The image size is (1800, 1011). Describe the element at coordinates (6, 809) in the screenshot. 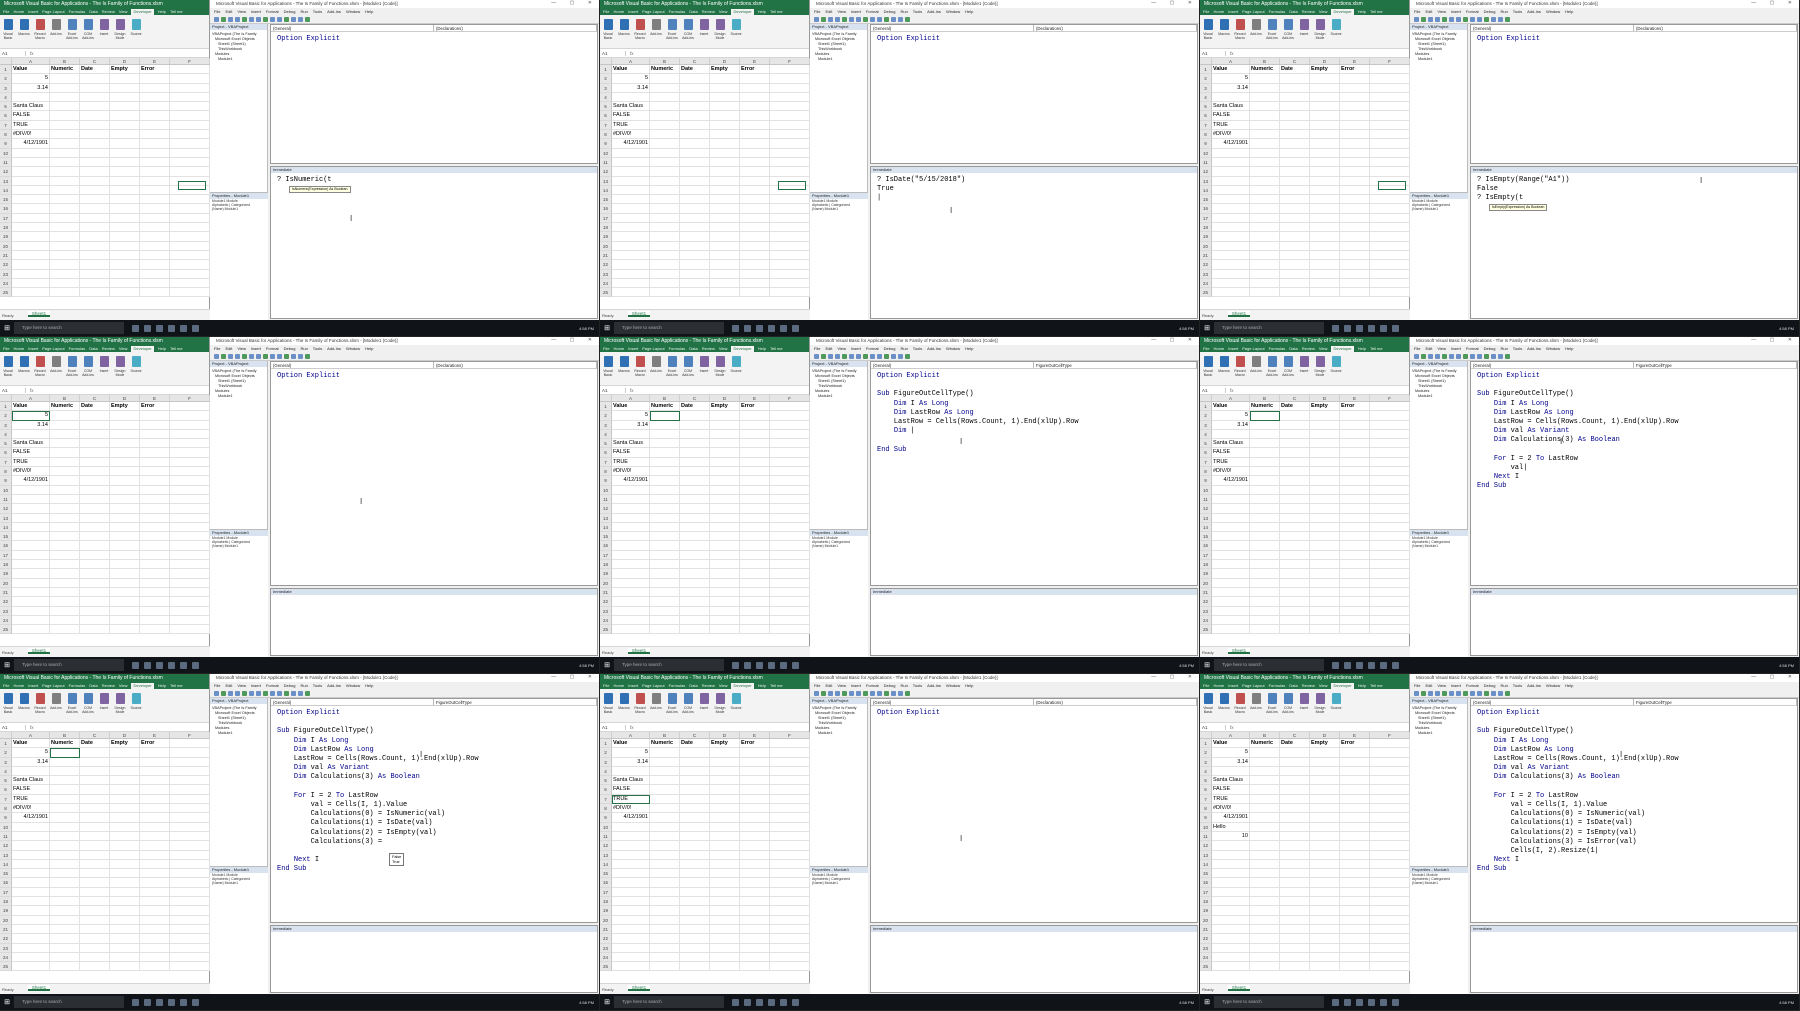

I see `row-number: 8` at that location.